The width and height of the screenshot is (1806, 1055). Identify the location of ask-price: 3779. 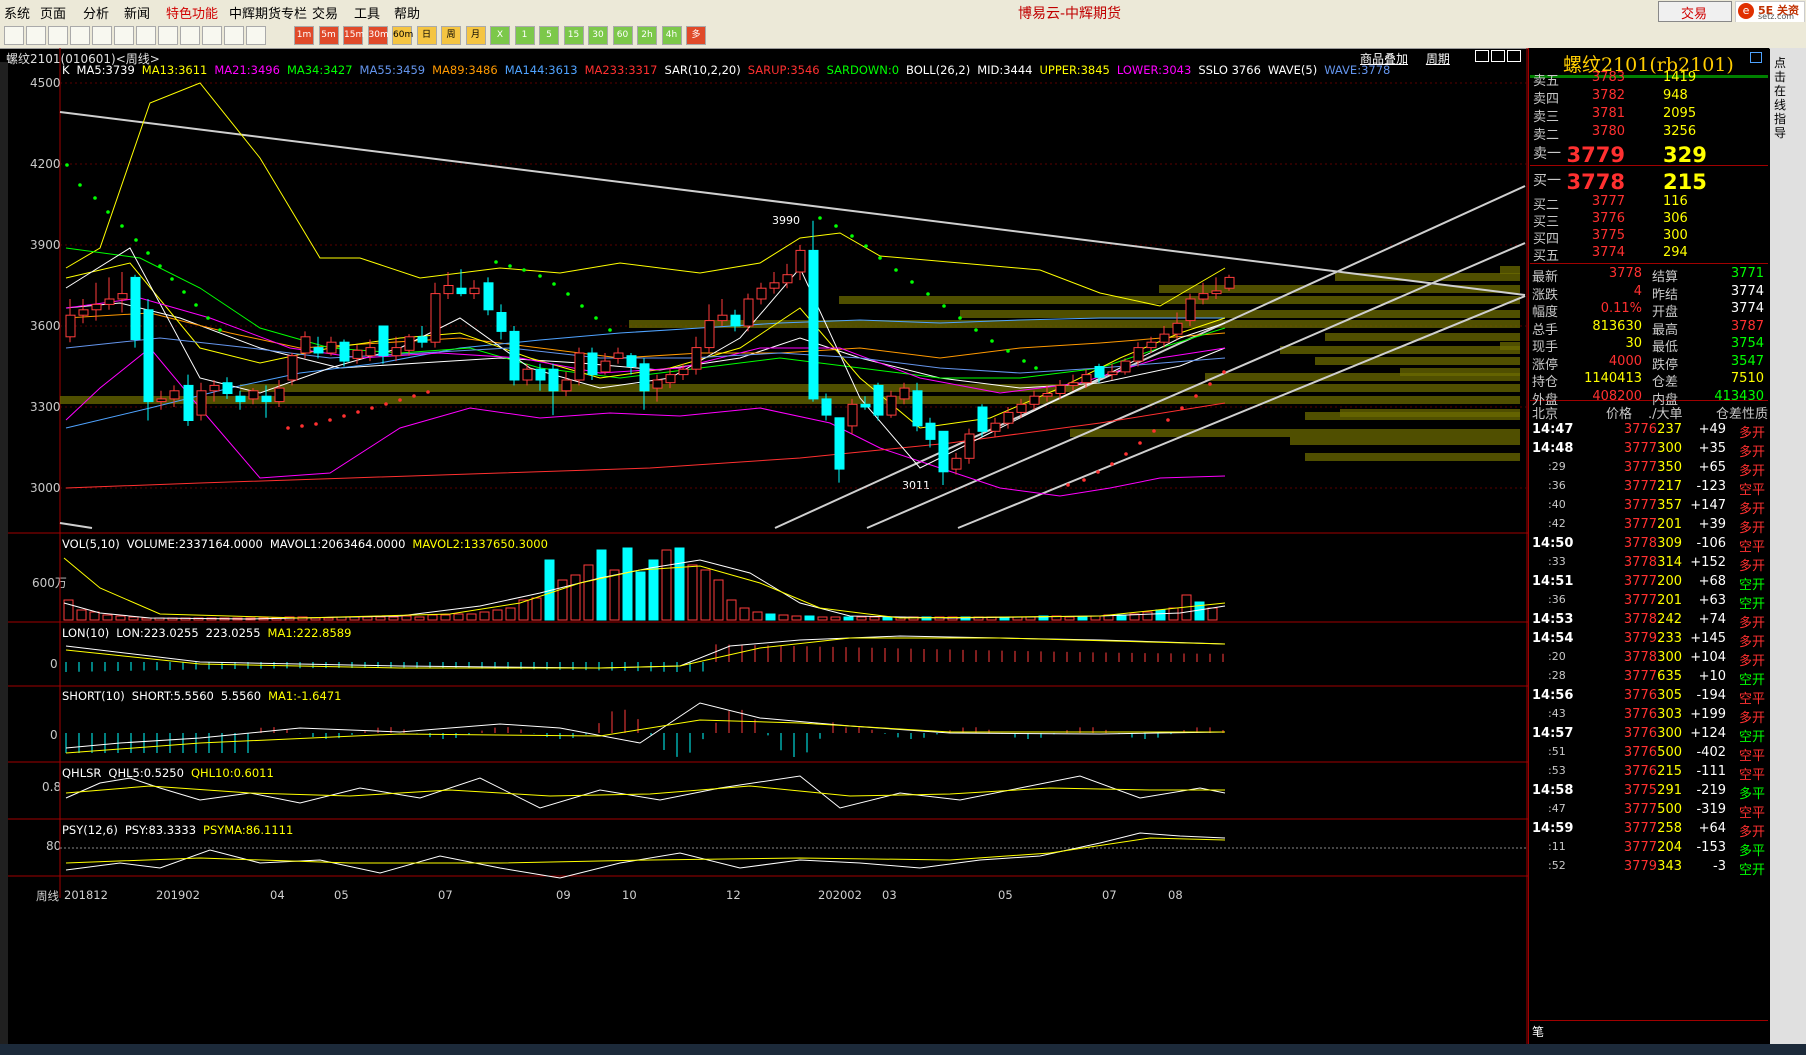
(1595, 155).